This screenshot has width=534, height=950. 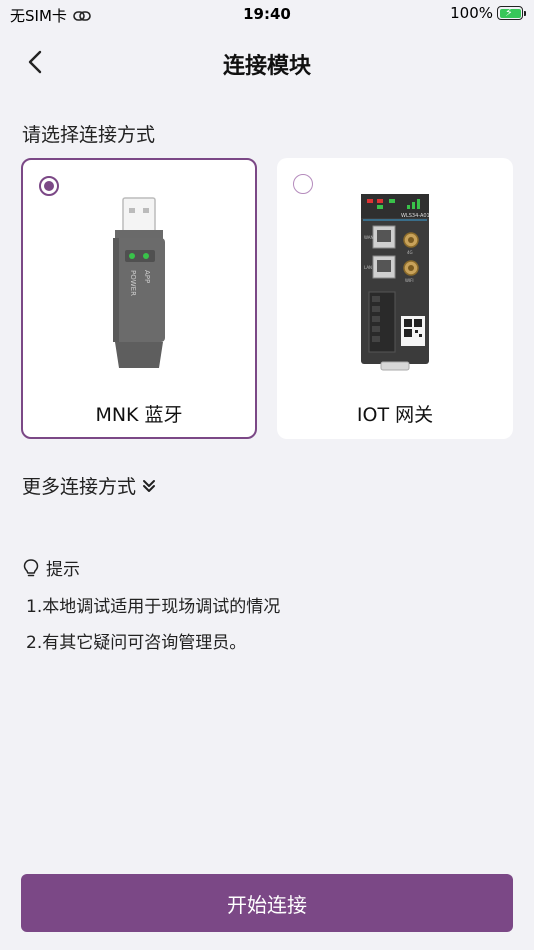 What do you see at coordinates (89, 135) in the screenshot?
I see `section-label: 请选择连接方式` at bounding box center [89, 135].